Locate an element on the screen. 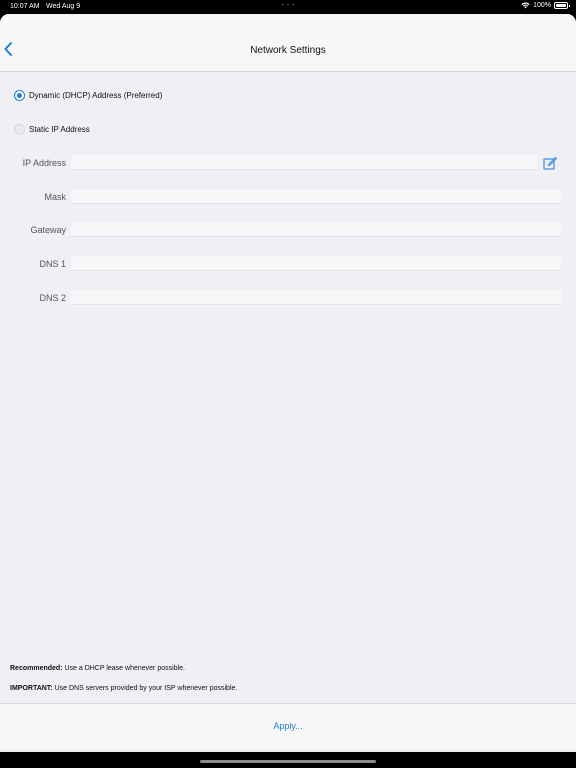 This screenshot has height=768, width=576. status-bar: 10:07 AM Wed Aug 9 100% is located at coordinates (288, 7).